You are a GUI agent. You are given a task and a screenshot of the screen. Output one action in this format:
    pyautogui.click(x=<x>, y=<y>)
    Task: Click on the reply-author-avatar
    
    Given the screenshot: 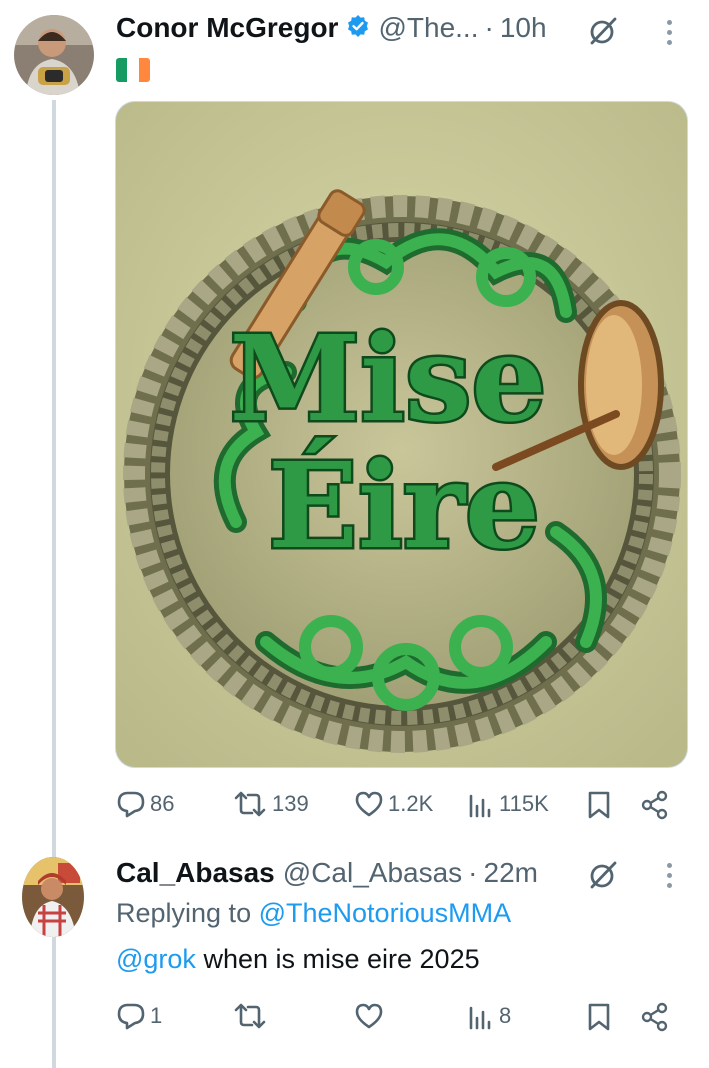 What is the action you would take?
    pyautogui.click(x=53, y=897)
    